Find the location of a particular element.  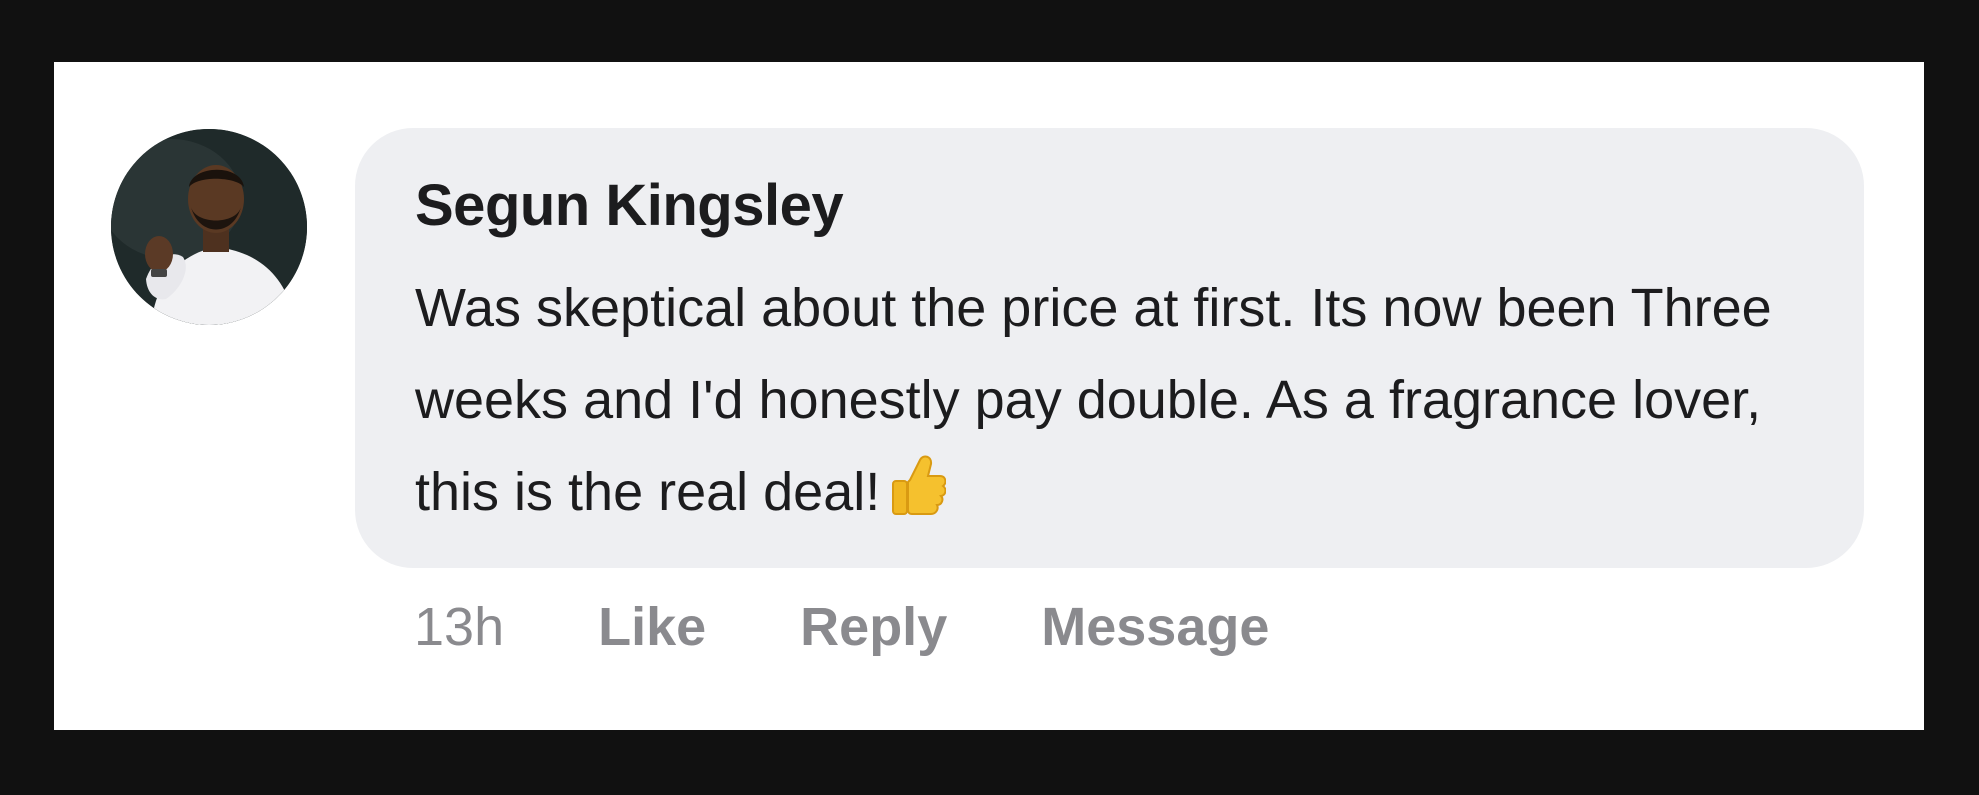

like-button: Like is located at coordinates (652, 627).